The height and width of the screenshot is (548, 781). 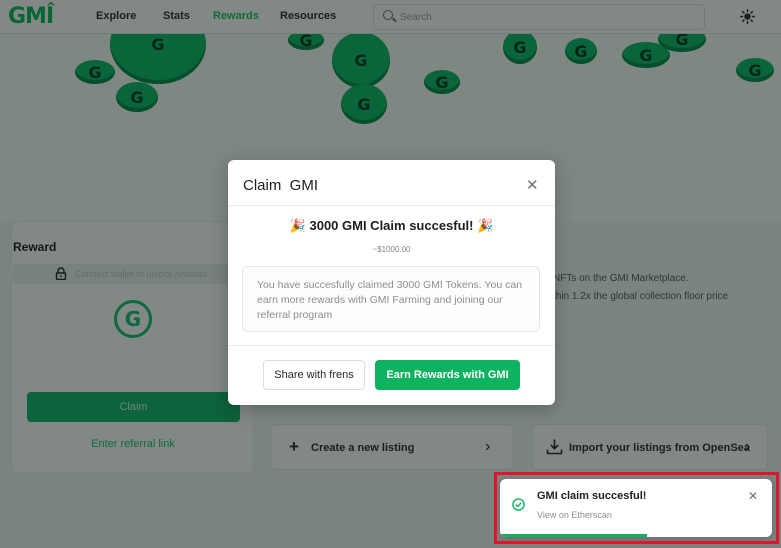 What do you see at coordinates (592, 496) in the screenshot?
I see `toast-title: GMI claim succesful!` at bounding box center [592, 496].